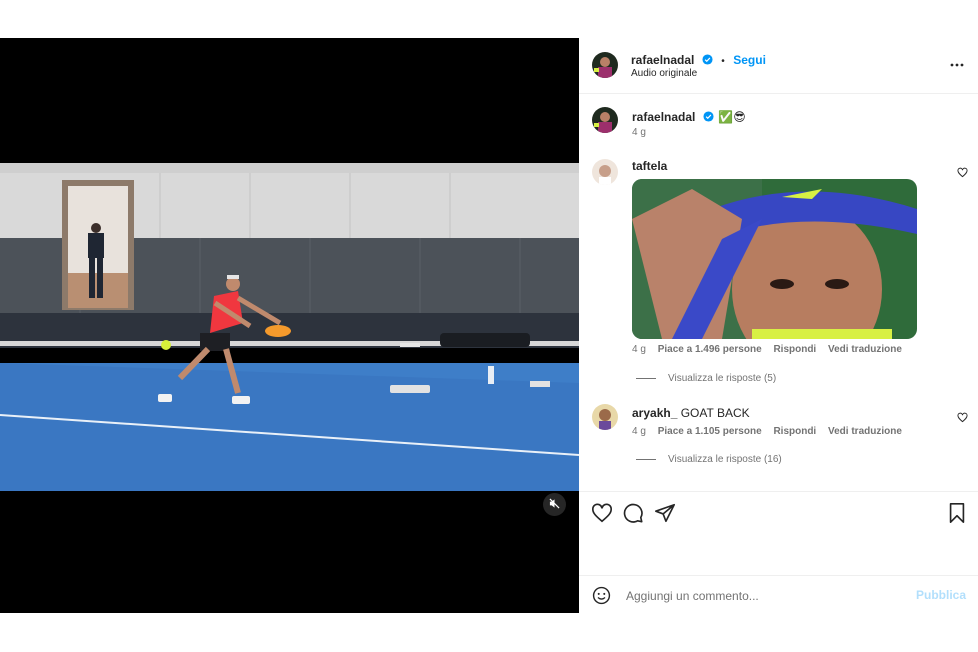 The image size is (978, 652). Describe the element at coordinates (941, 595) in the screenshot. I see `publish-button: Pubblica` at that location.